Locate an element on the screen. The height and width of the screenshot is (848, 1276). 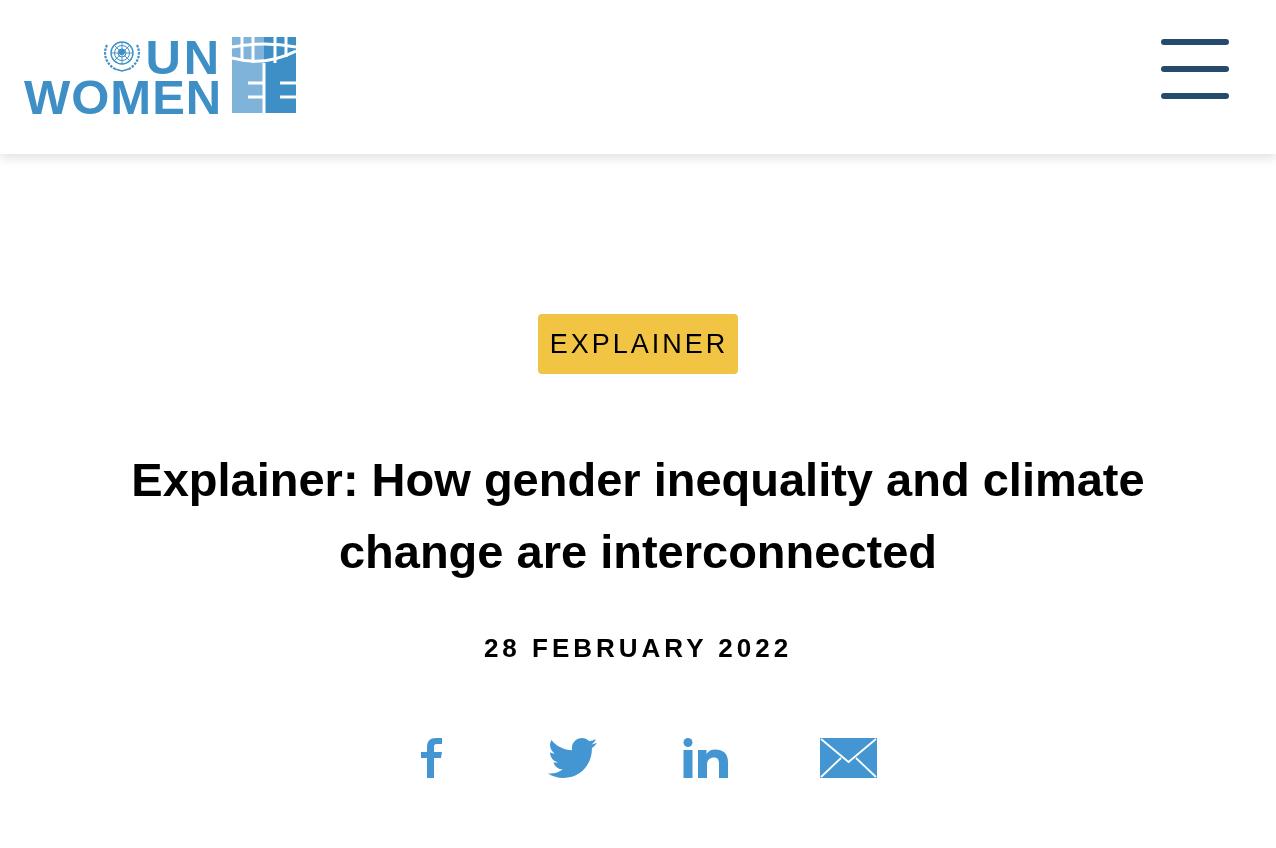
email-share-link is located at coordinates (848, 758).